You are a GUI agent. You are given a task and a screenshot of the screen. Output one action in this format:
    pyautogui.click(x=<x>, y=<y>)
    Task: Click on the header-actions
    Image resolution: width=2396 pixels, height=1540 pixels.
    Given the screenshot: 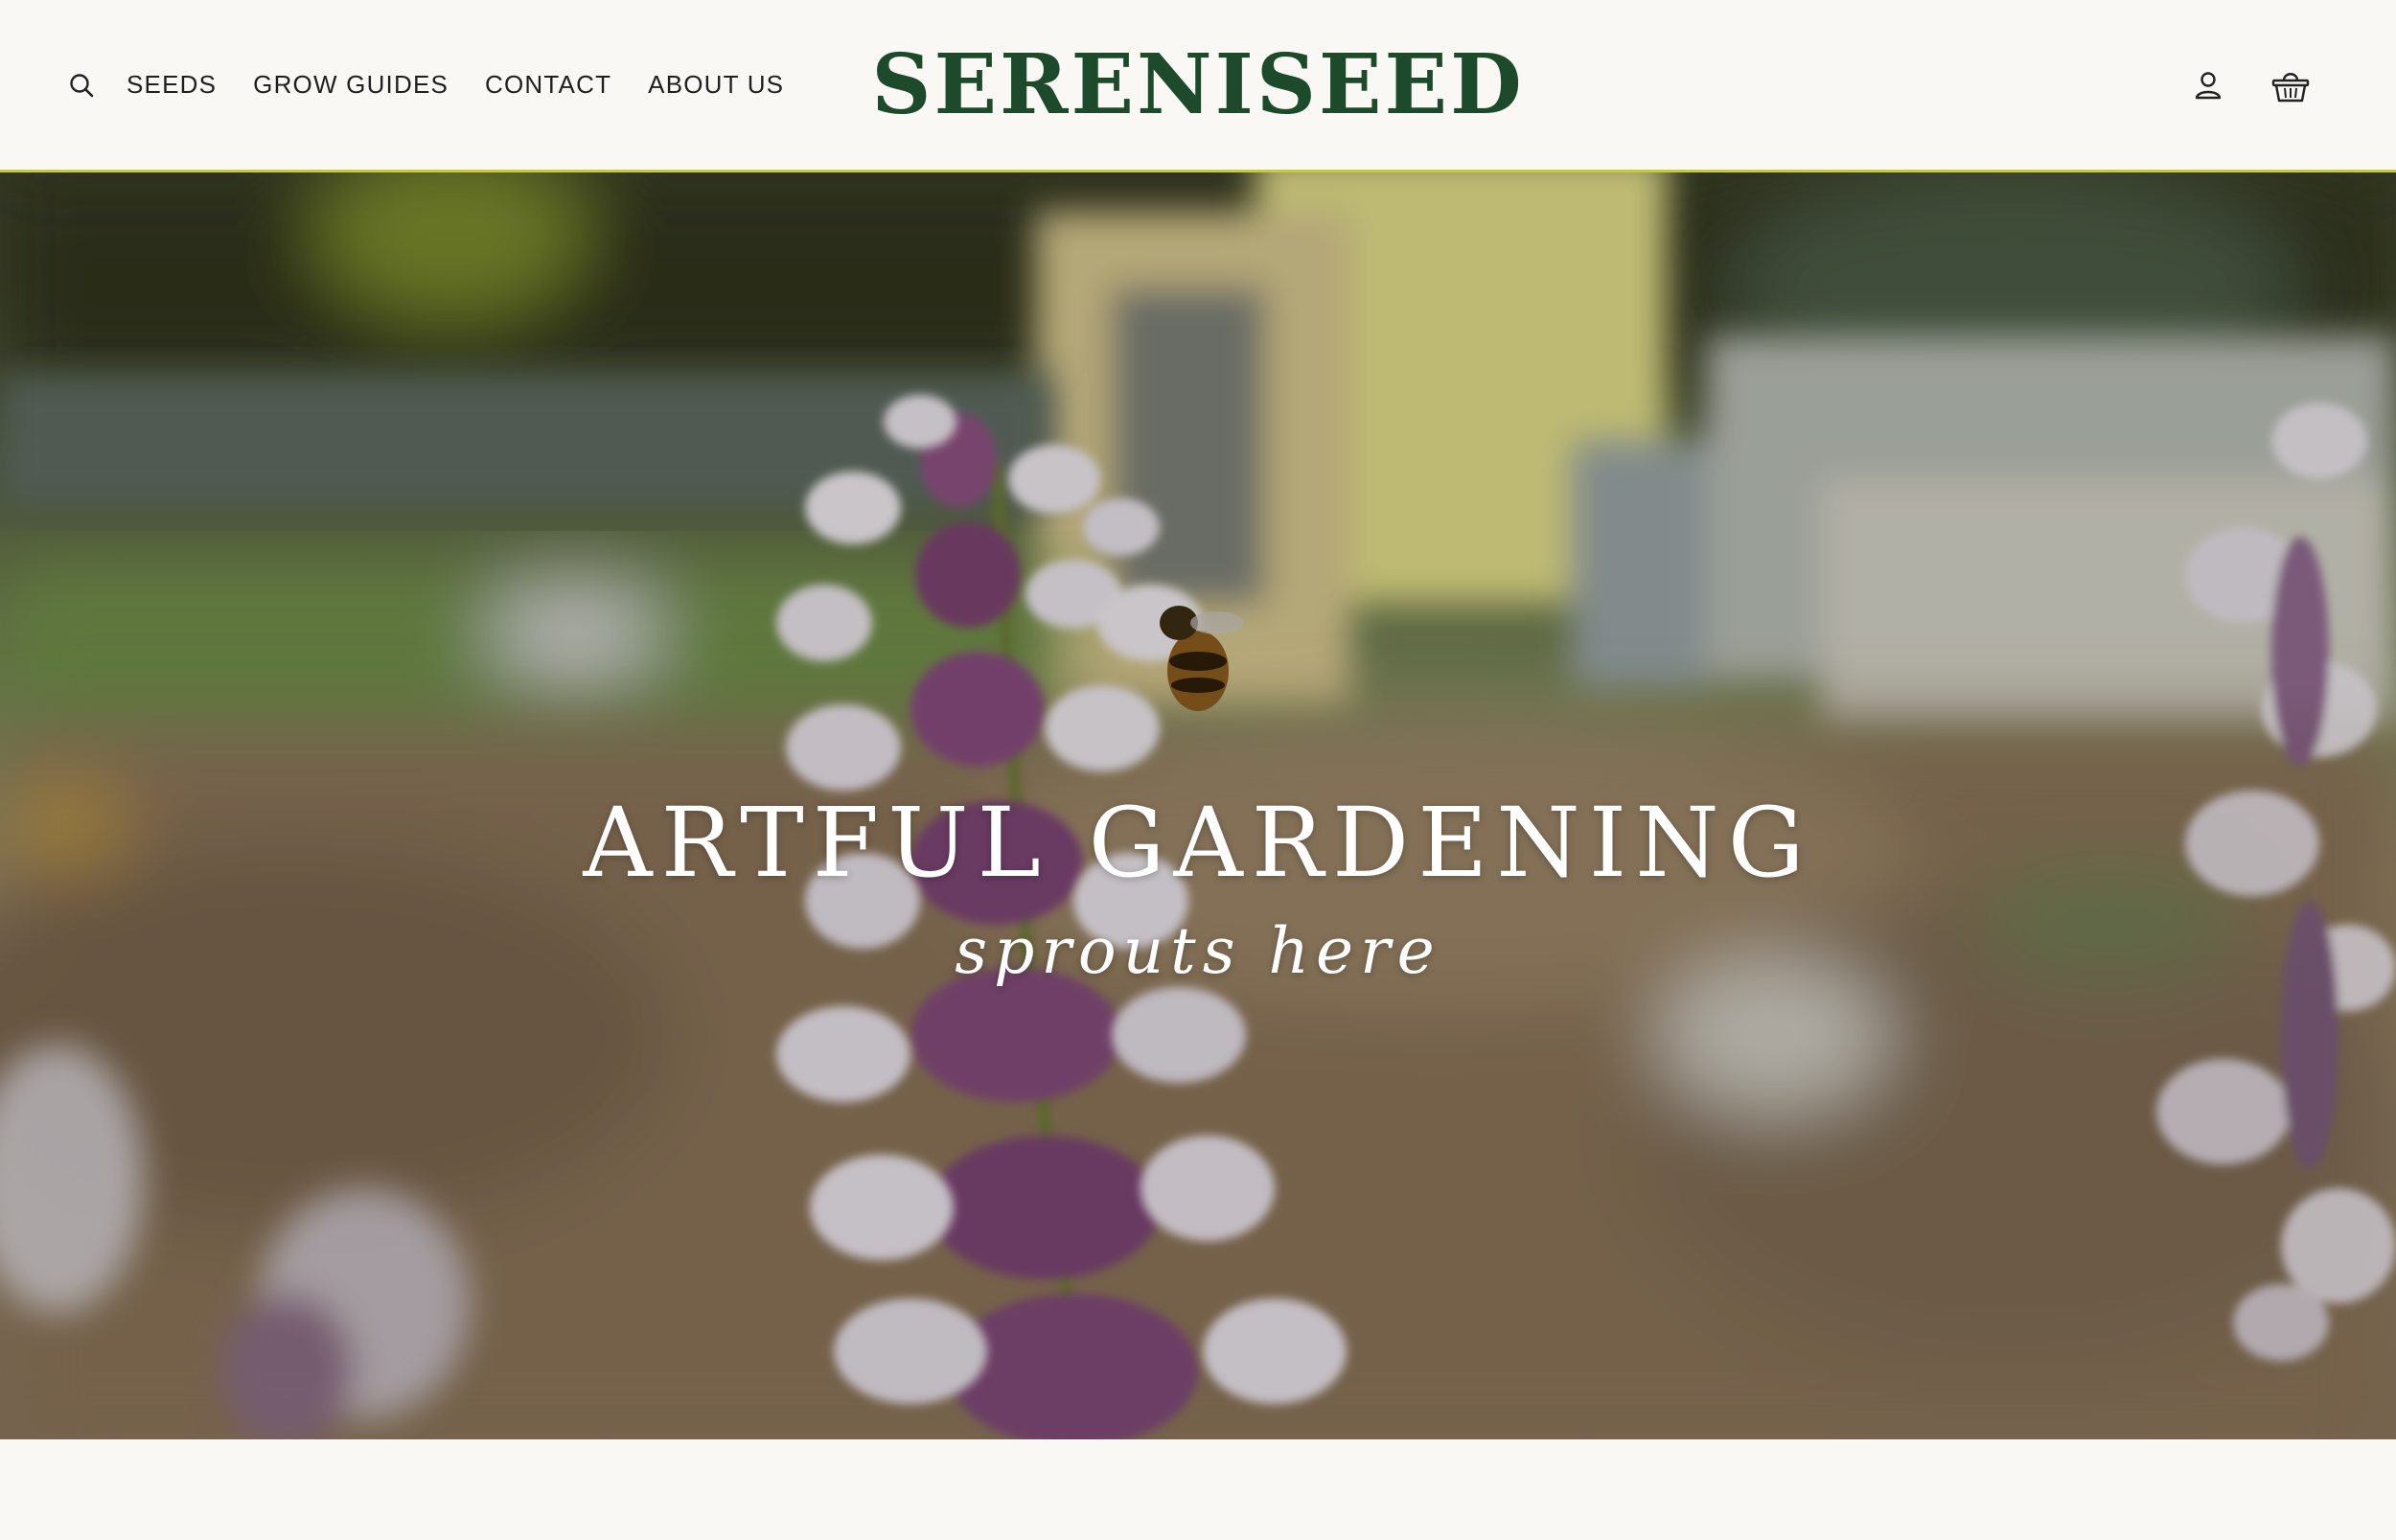 What is the action you would take?
    pyautogui.click(x=2250, y=85)
    